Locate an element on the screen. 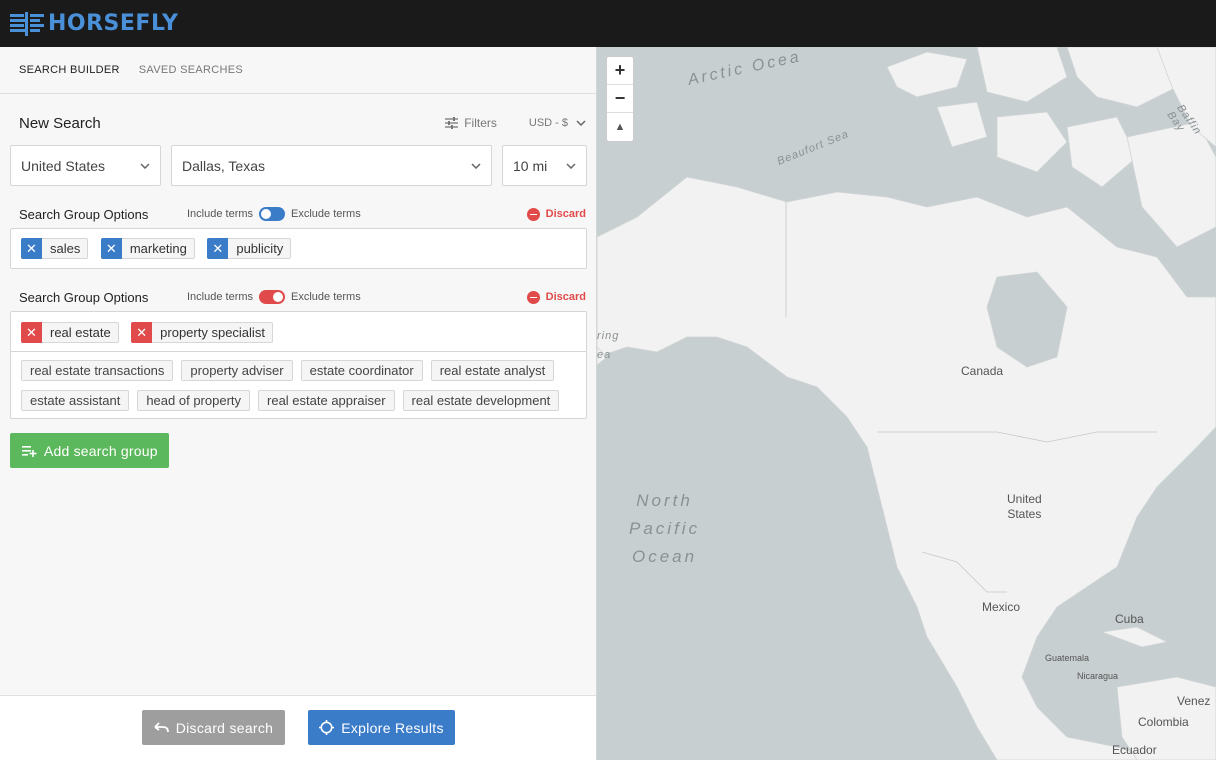  suggestion-chip: real estate transactions is located at coordinates (97, 370).